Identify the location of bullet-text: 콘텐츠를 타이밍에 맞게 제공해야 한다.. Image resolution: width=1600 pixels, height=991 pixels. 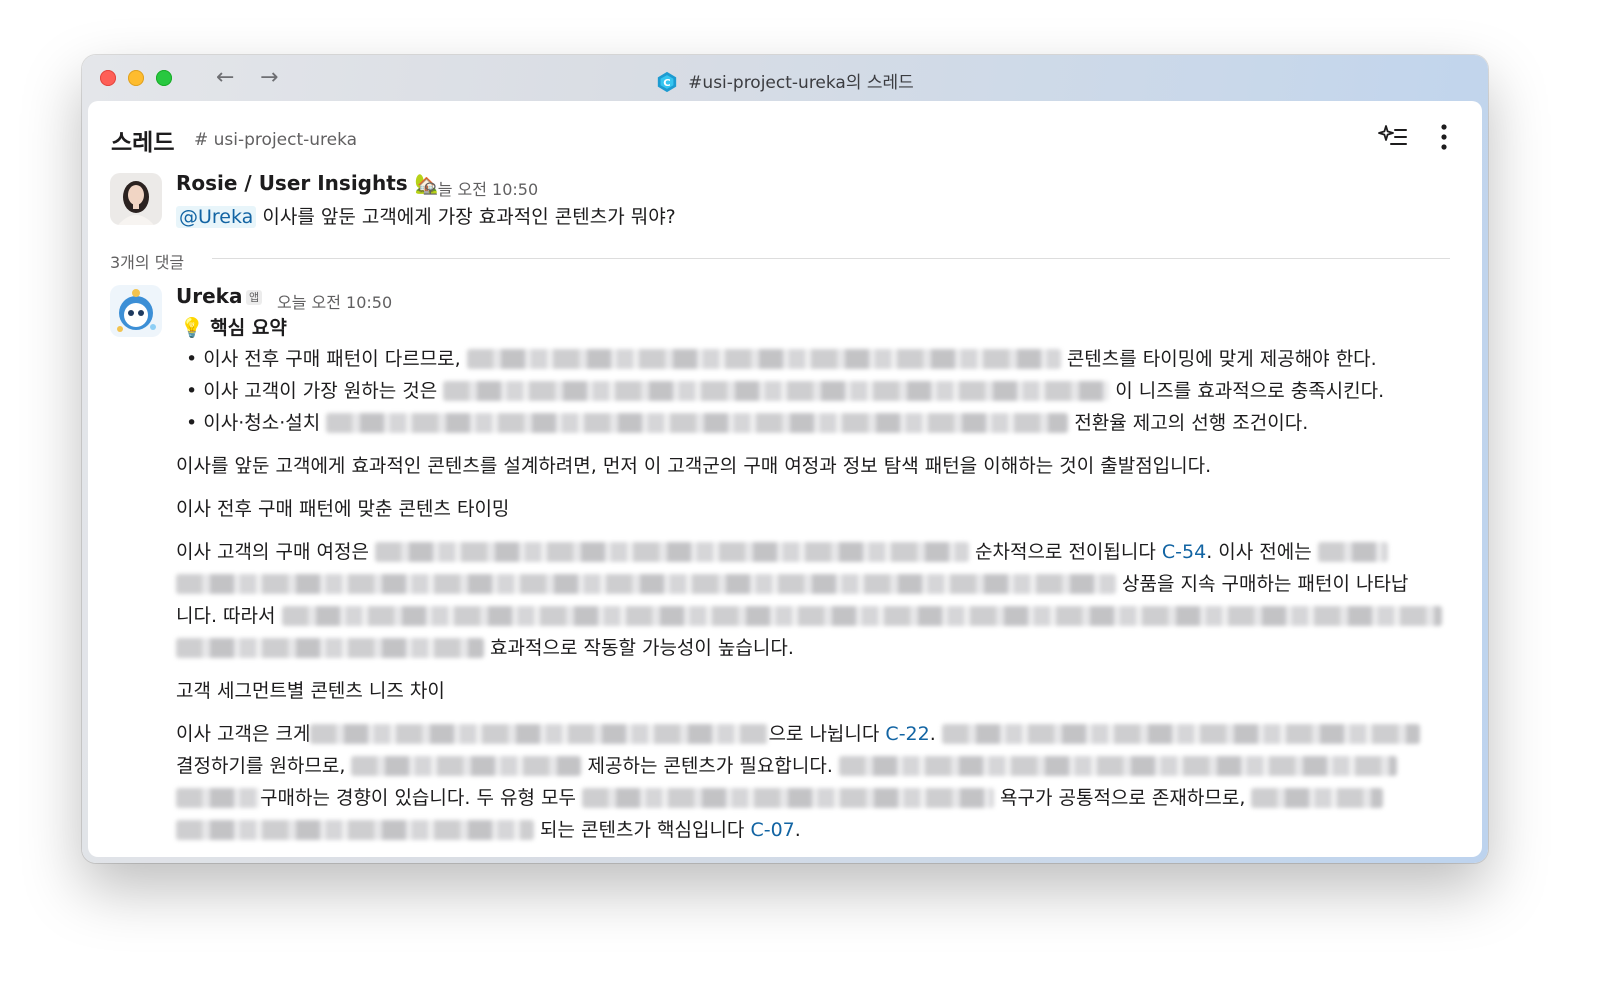
(1221, 359).